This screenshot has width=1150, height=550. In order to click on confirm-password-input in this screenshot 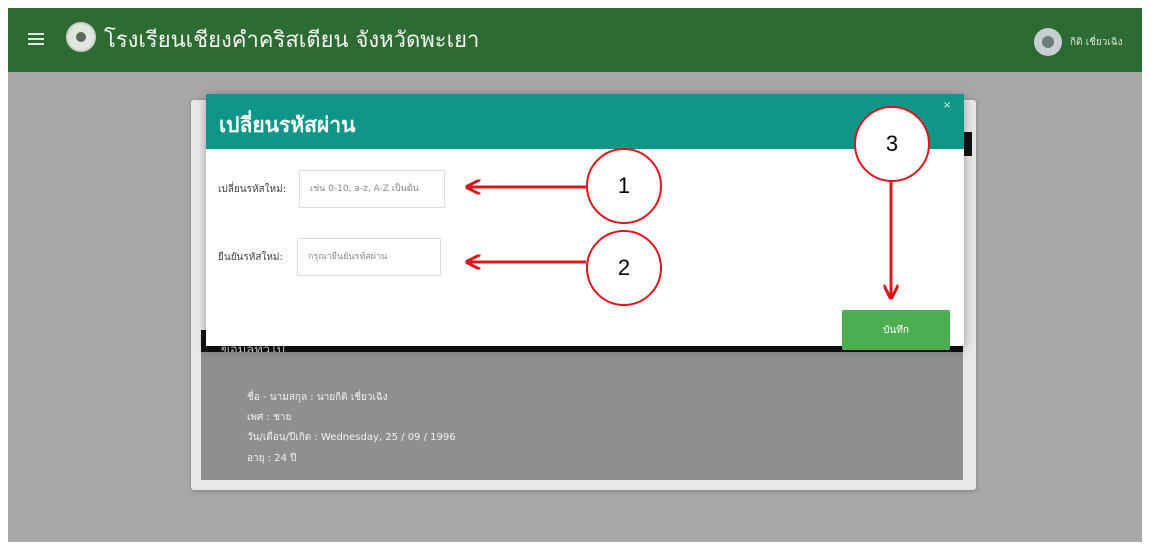, I will do `click(369, 257)`.